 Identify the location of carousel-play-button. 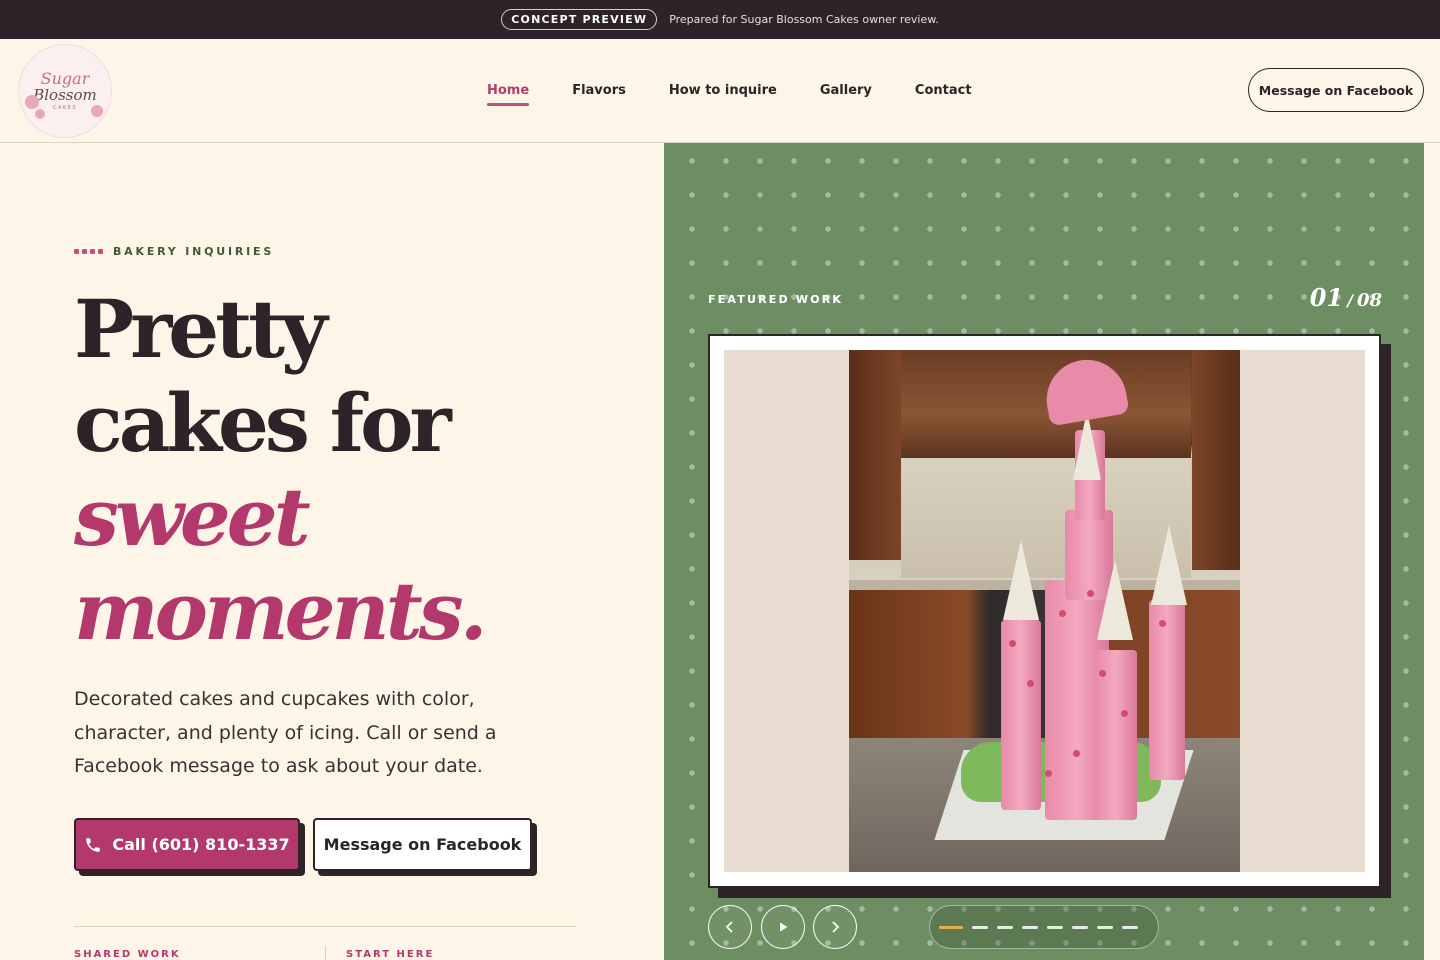
(783, 927).